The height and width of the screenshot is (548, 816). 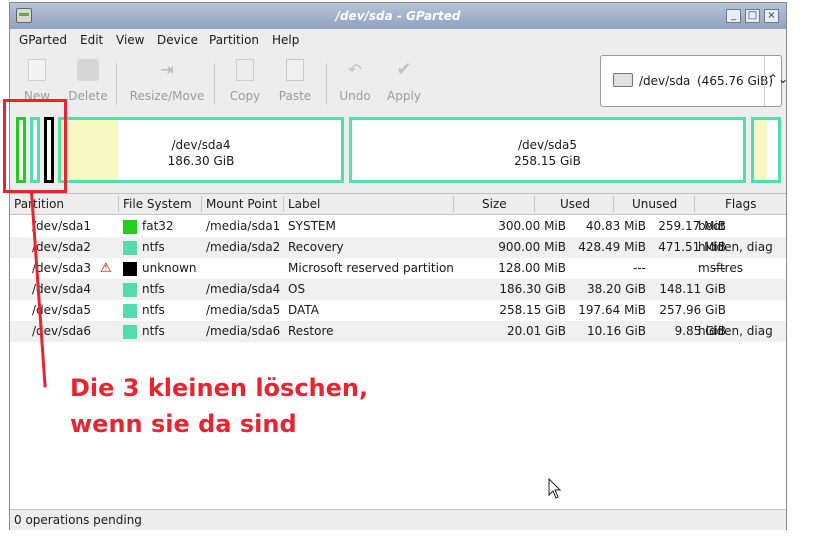 I want to click on cell-partition: /dev/sda2, so click(x=62, y=247).